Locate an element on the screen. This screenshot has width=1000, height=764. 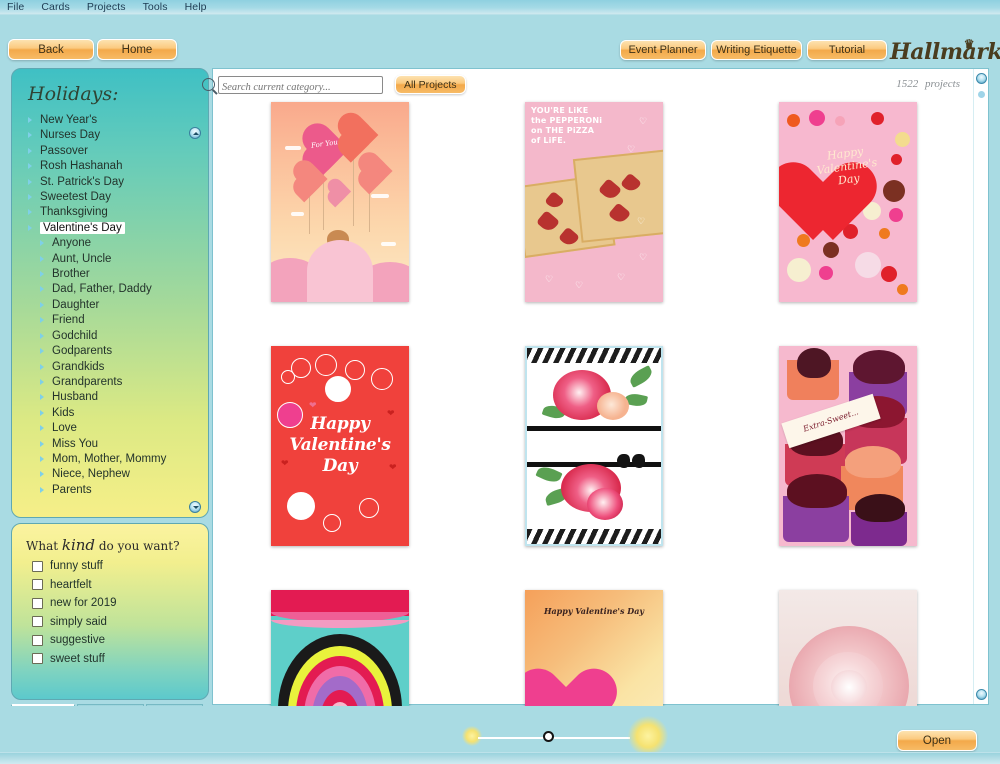
writing-etiquette-button: Writing Etiquette is located at coordinates (756, 50).